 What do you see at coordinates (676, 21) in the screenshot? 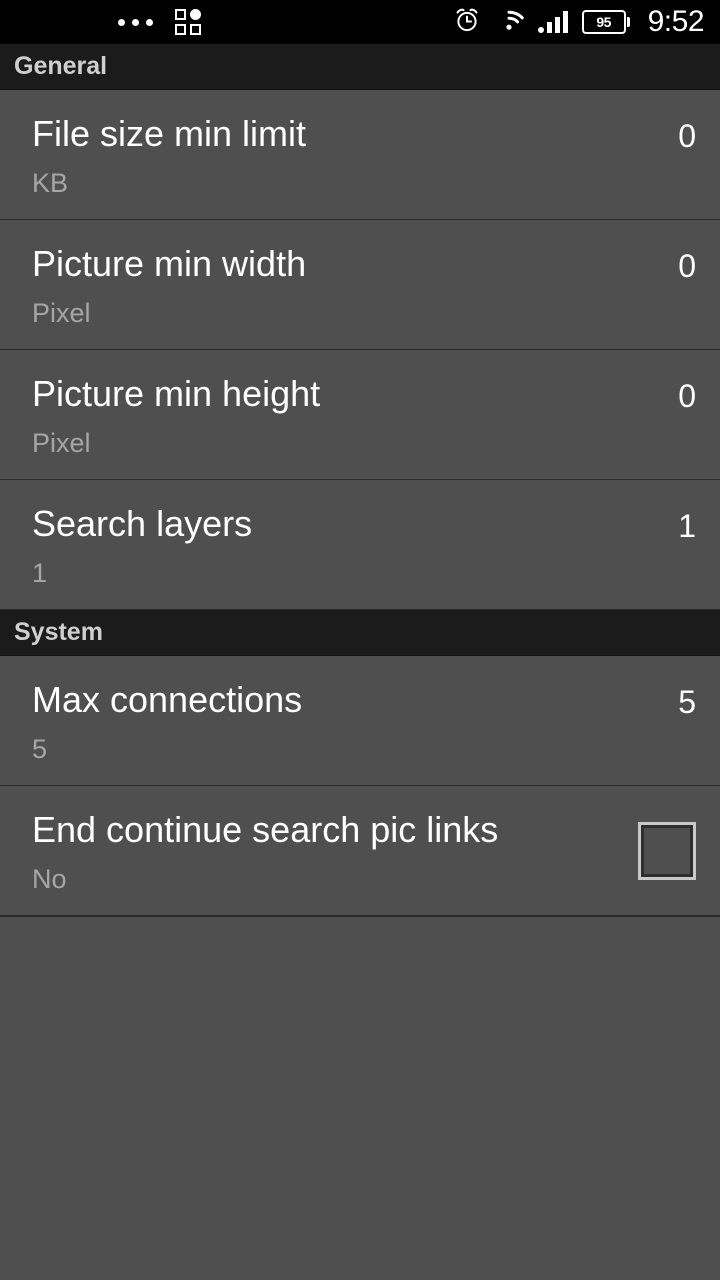
I see `status-bar-clock: 9:52` at bounding box center [676, 21].